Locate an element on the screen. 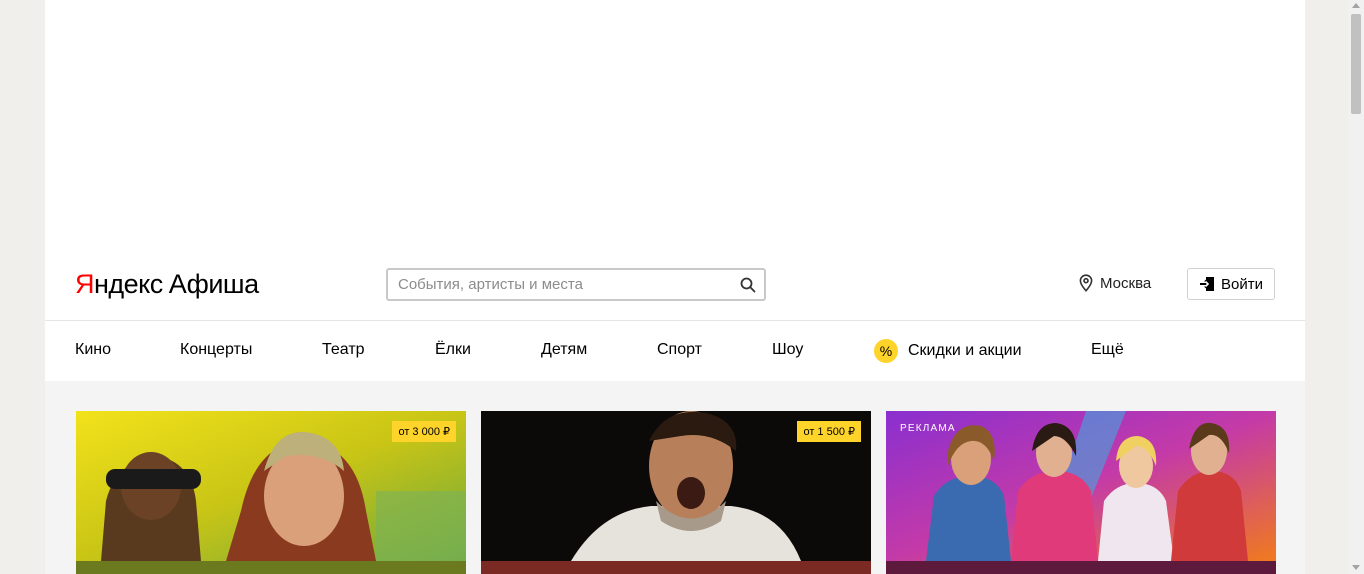 The height and width of the screenshot is (574, 1364). city-selector: Москва is located at coordinates (1114, 283).